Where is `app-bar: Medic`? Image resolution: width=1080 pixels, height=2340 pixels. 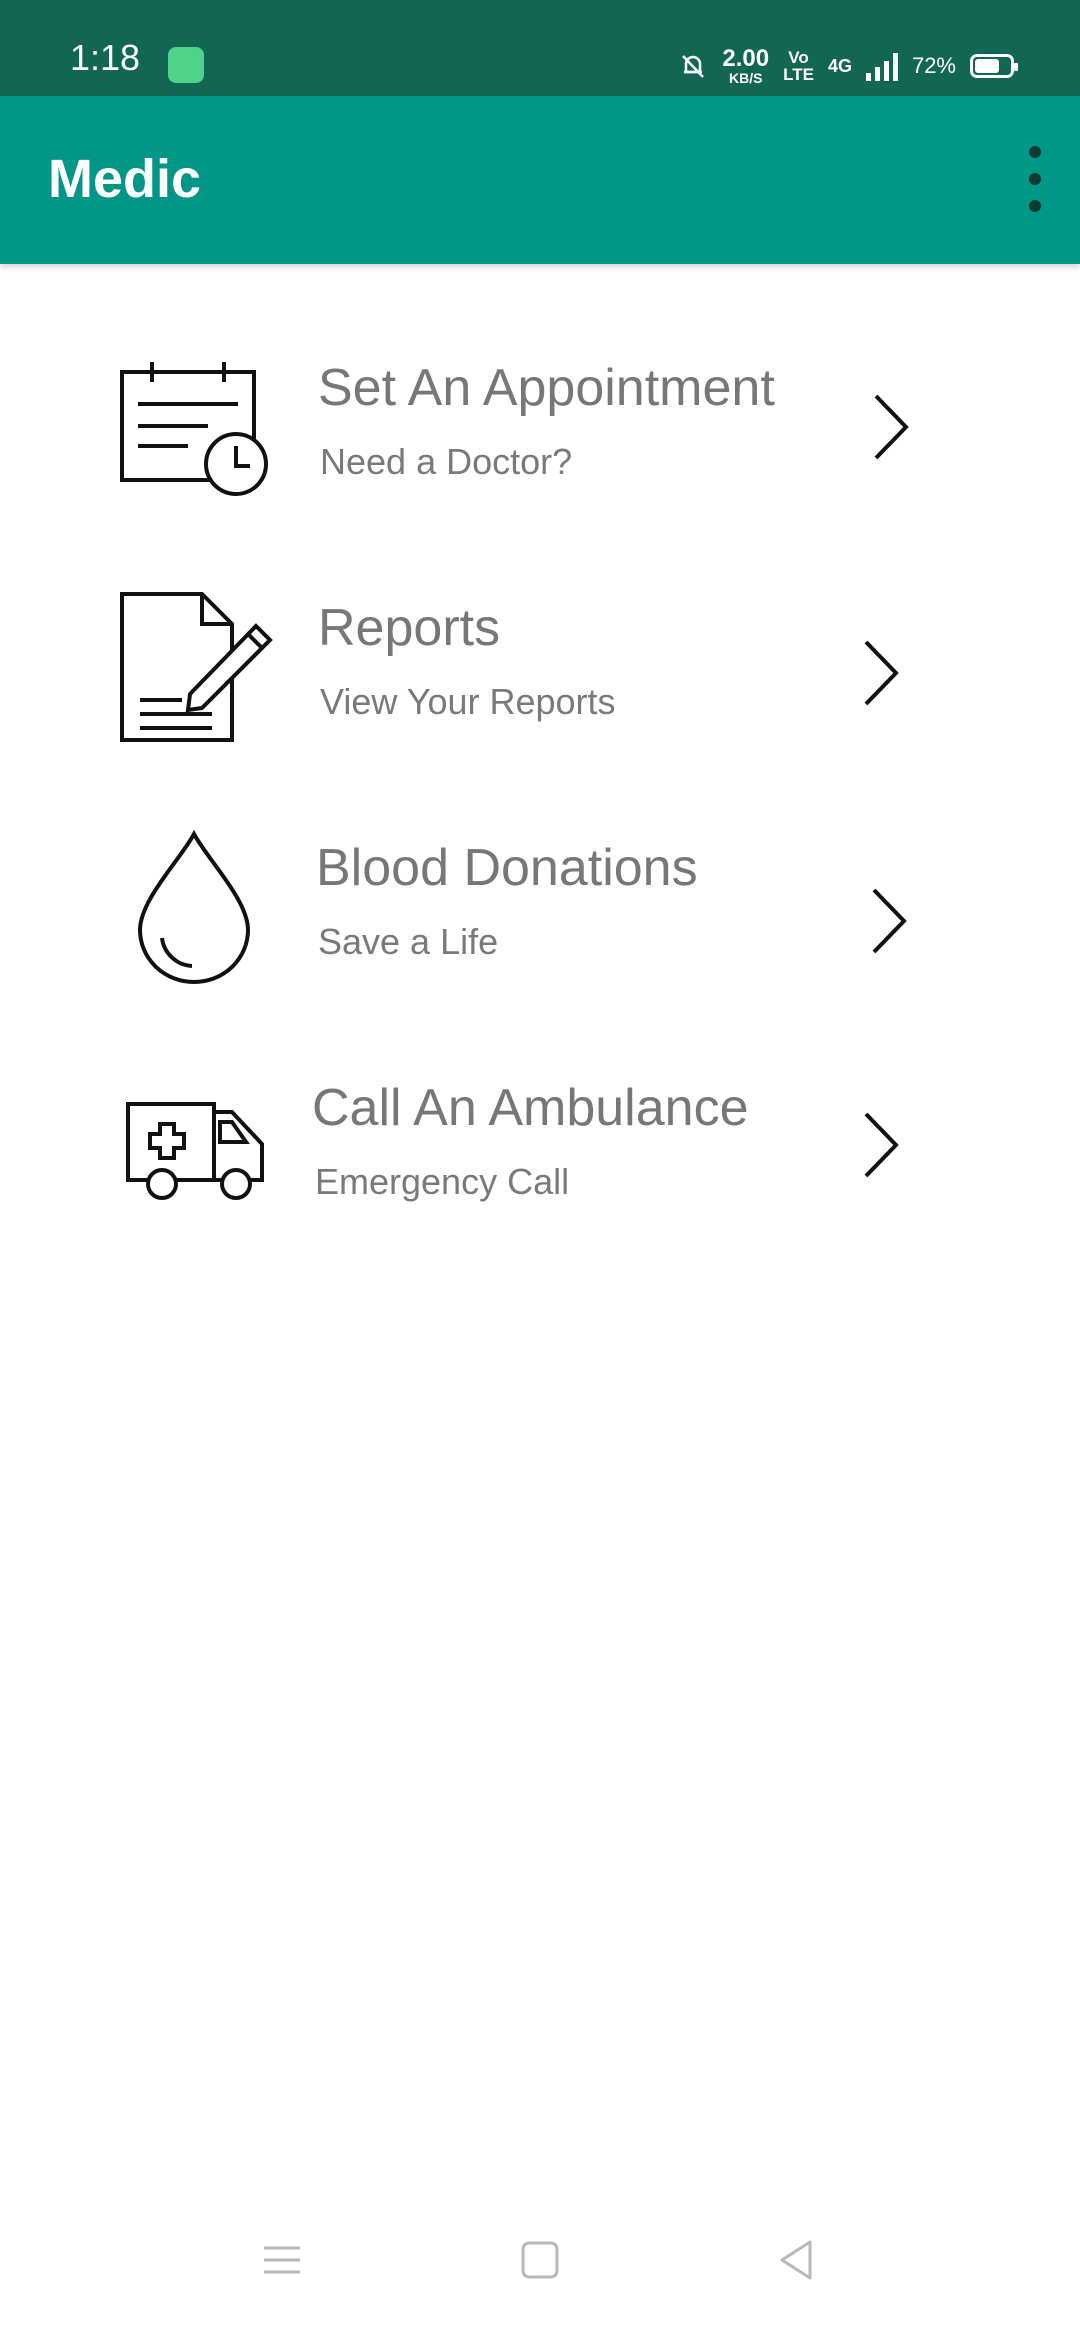 app-bar: Medic is located at coordinates (540, 180).